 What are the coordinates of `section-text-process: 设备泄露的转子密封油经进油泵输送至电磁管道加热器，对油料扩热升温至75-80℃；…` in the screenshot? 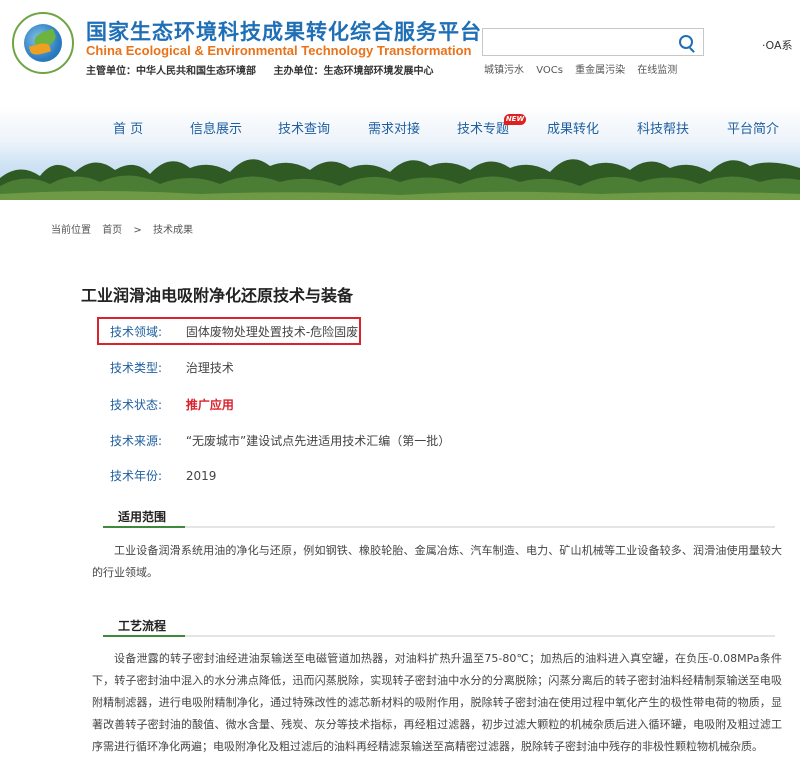 It's located at (437, 702).